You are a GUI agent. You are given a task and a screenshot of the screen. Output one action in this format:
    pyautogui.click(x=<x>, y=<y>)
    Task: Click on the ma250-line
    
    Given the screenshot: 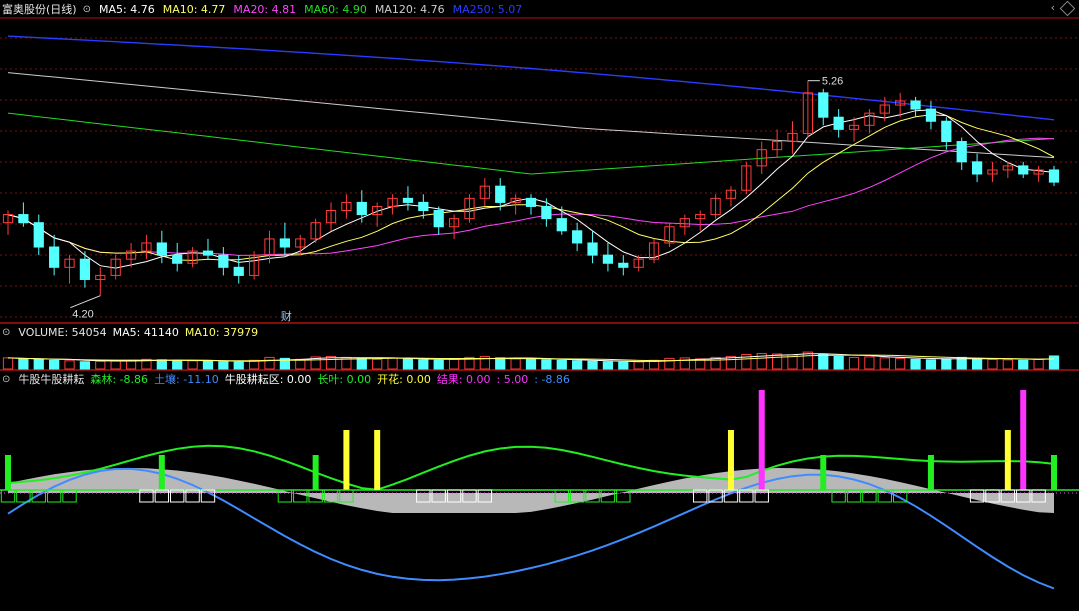 What is the action you would take?
    pyautogui.click(x=531, y=78)
    